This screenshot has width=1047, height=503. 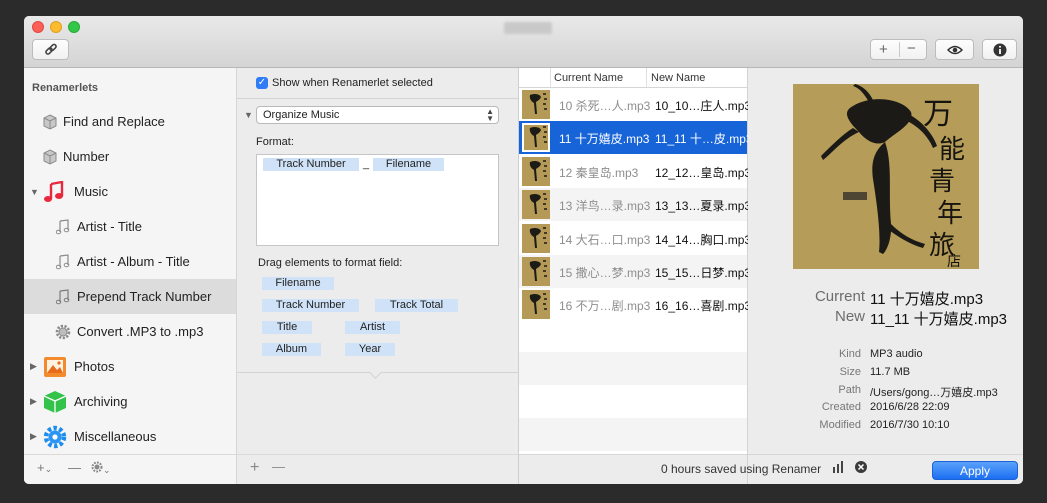 I want to click on sidebar-item-artist-album-title: Artist - Album - Title, so click(x=130, y=261).